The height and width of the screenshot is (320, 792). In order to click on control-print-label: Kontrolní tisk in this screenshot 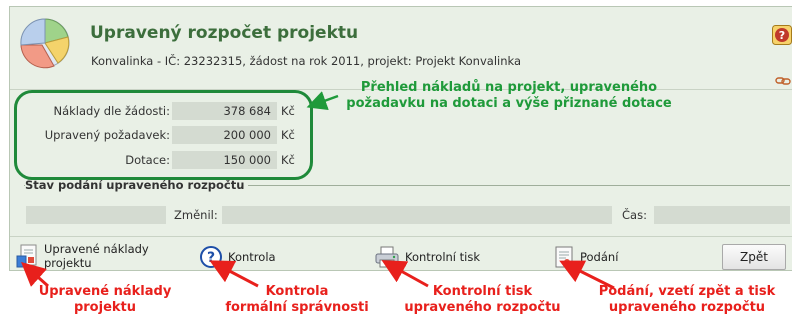, I will do `click(443, 257)`.